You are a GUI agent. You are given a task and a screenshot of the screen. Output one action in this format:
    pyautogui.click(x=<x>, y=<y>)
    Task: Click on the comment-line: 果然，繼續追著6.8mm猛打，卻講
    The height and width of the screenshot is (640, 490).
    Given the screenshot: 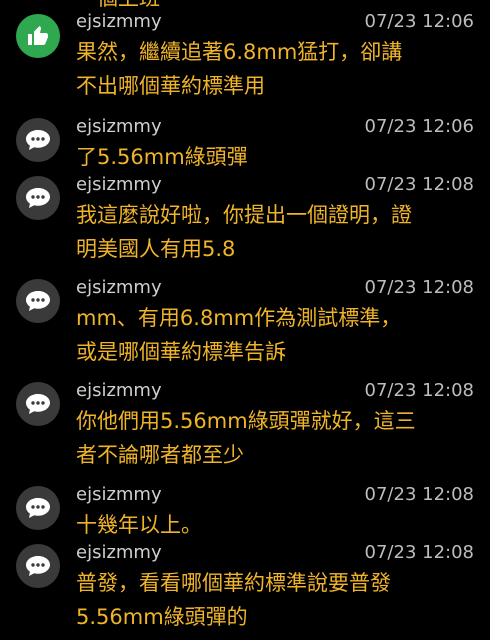 What is the action you would take?
    pyautogui.click(x=239, y=52)
    